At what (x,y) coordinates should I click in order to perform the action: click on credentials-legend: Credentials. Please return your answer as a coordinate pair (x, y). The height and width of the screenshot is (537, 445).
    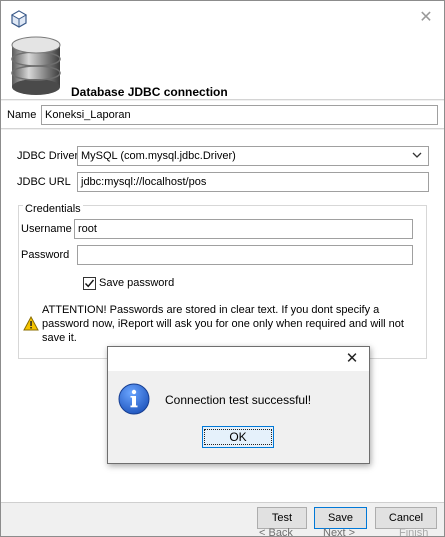
    Looking at the image, I should click on (53, 209).